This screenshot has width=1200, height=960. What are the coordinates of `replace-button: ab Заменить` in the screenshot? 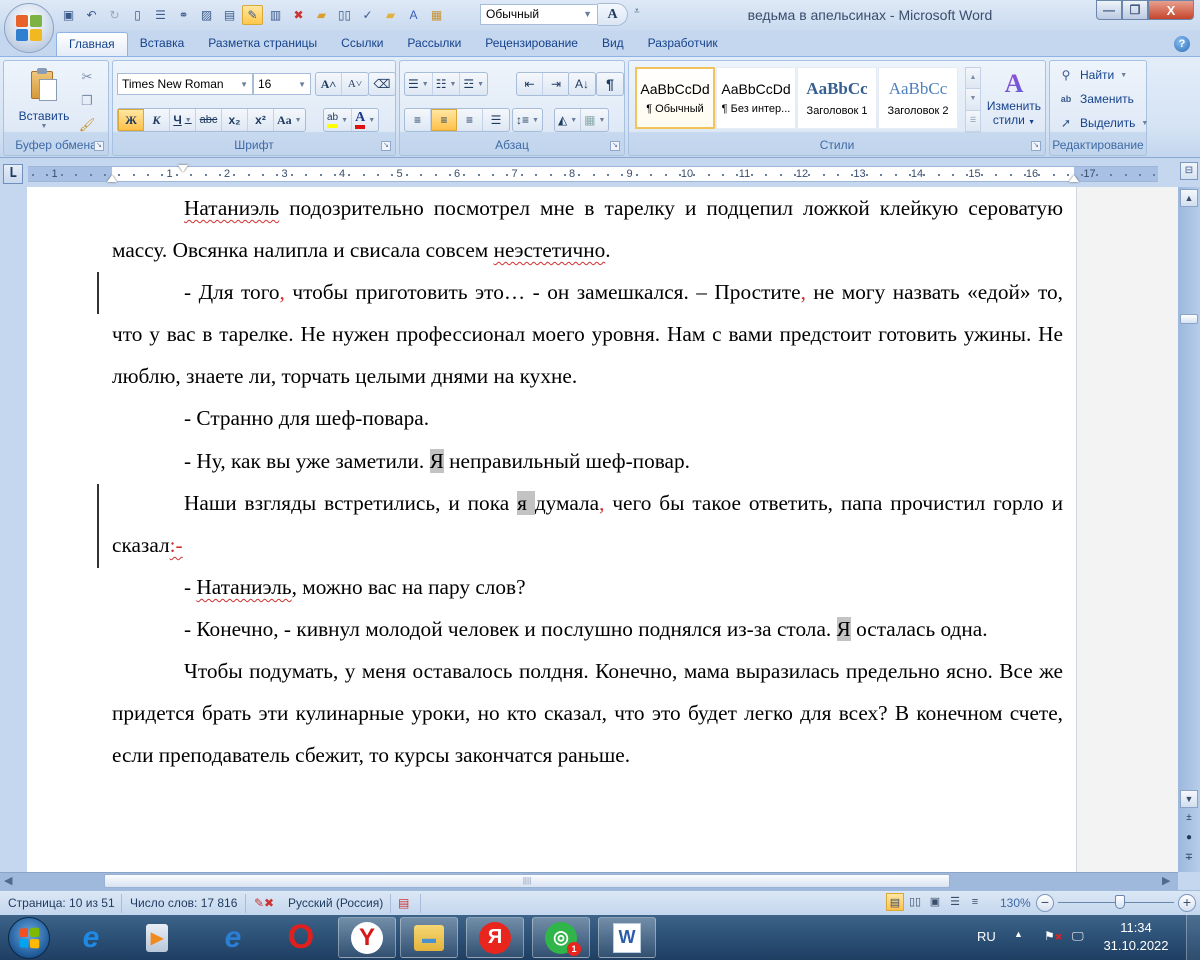 It's located at (1096, 99).